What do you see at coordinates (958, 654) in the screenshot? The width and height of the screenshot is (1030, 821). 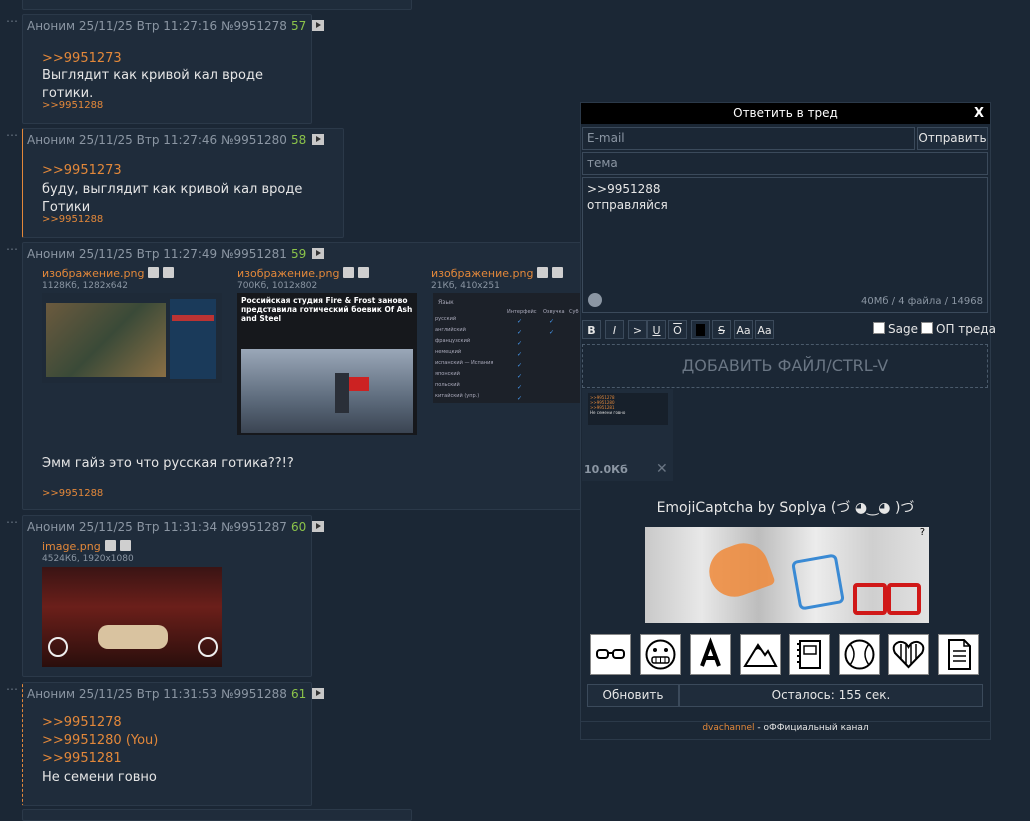 I see `emoji-option-document-icon` at bounding box center [958, 654].